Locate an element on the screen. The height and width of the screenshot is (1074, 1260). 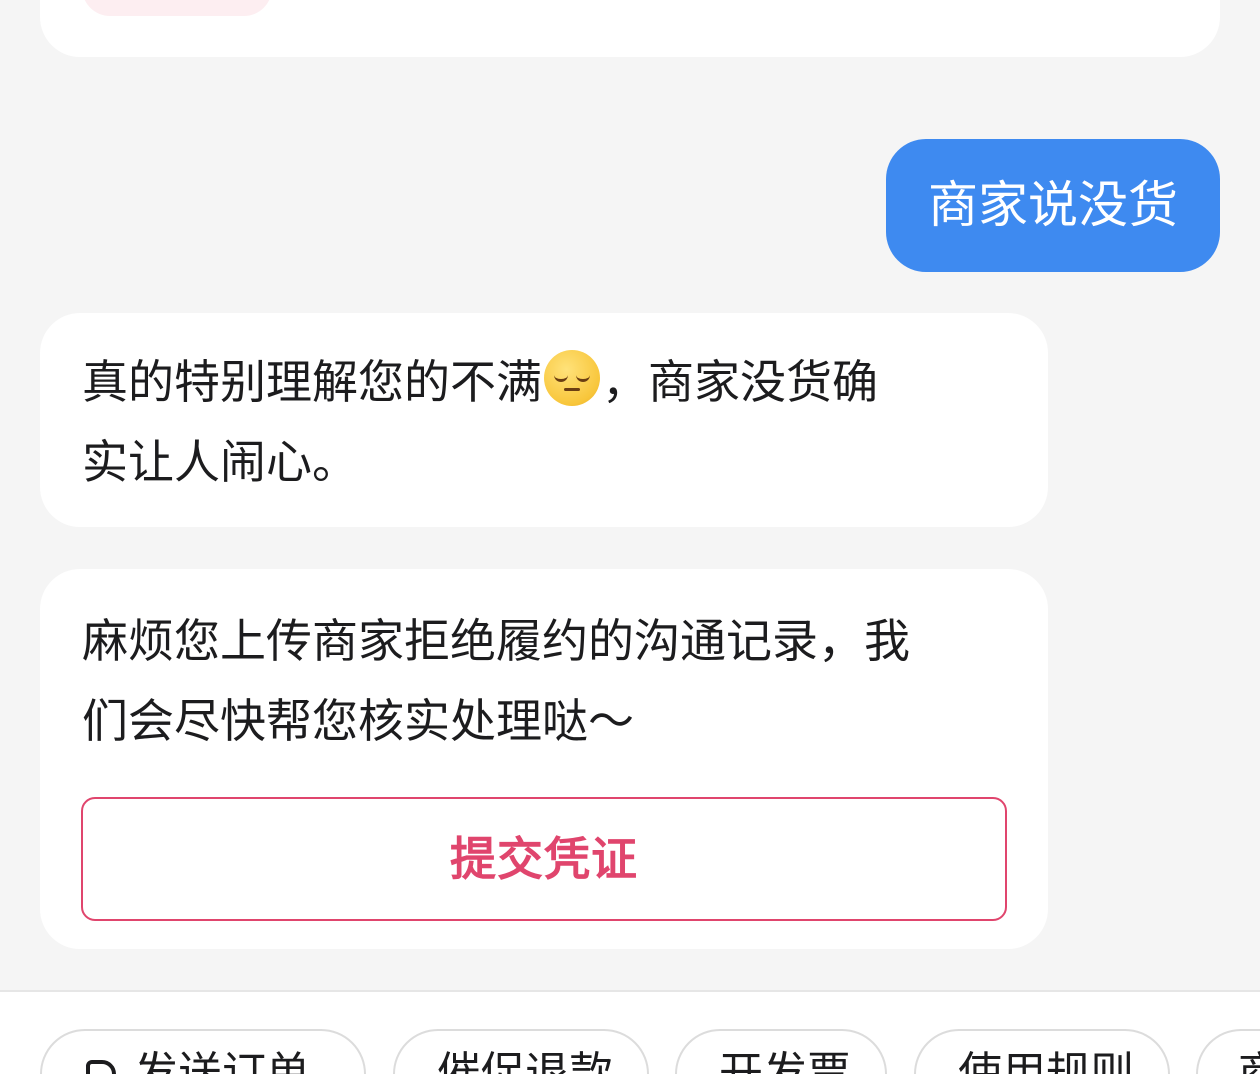
quick-action-send-order: 发送订单 is located at coordinates (203, 1051).